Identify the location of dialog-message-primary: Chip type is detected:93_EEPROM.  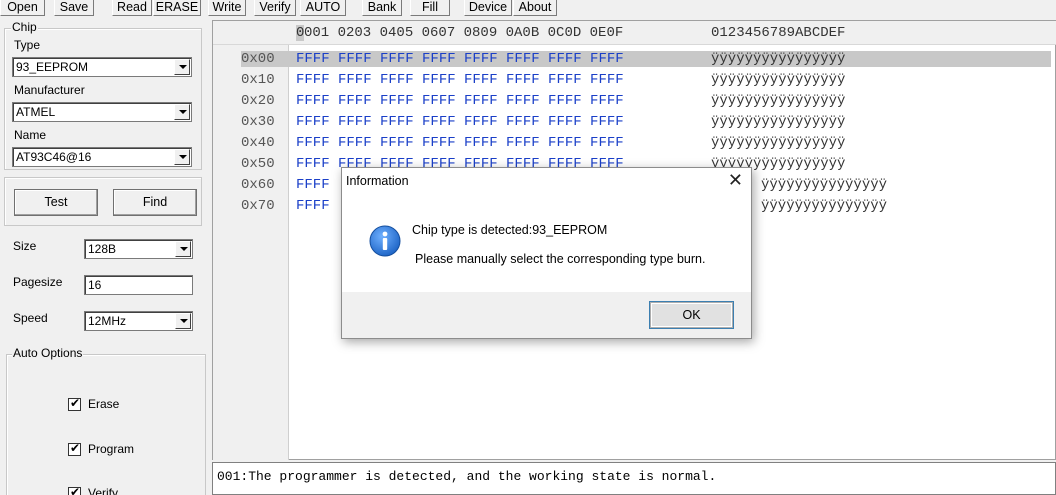
(510, 230).